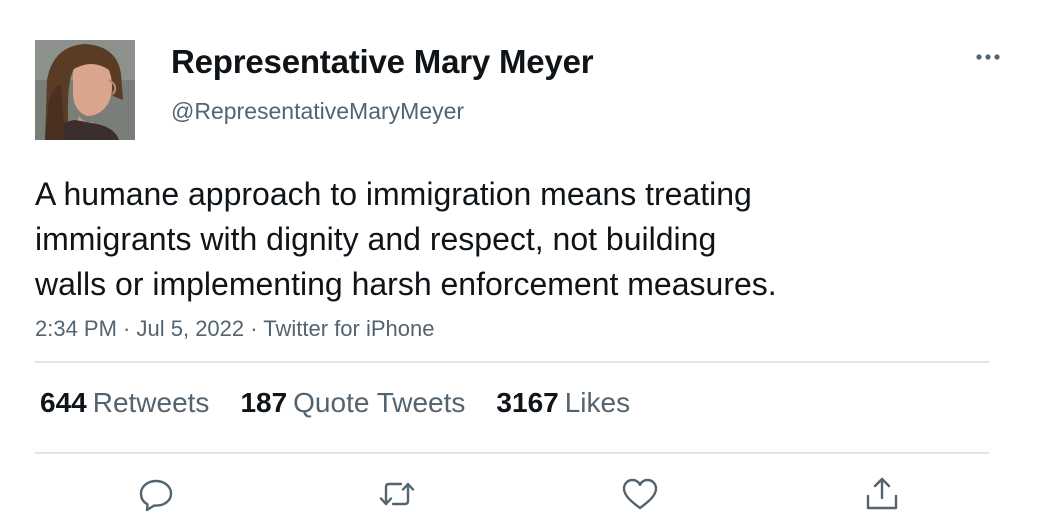 The image size is (1050, 525). I want to click on retweets-stat: 644 Retweets, so click(124, 403).